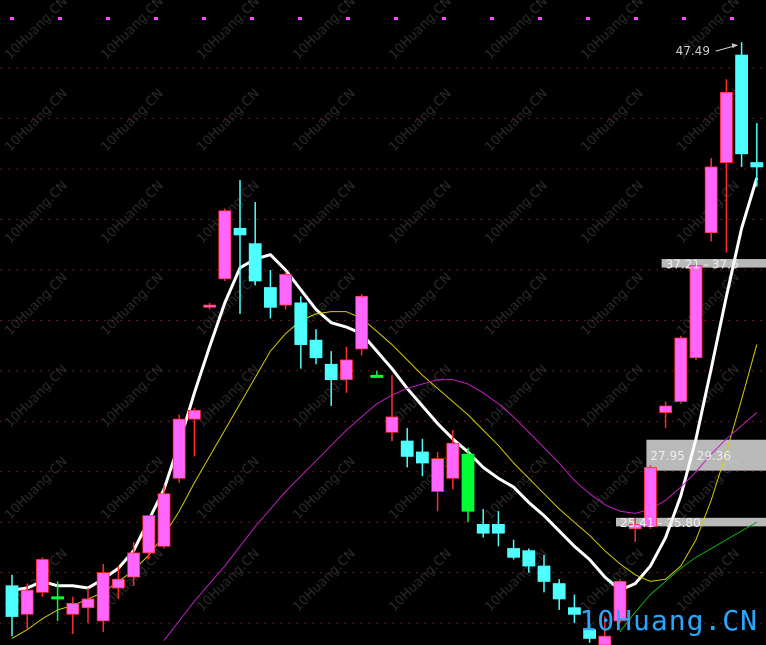 The width and height of the screenshot is (766, 645). Describe the element at coordinates (660, 523) in the screenshot. I see `price-zone-label: 25.41 - 25.80` at that location.